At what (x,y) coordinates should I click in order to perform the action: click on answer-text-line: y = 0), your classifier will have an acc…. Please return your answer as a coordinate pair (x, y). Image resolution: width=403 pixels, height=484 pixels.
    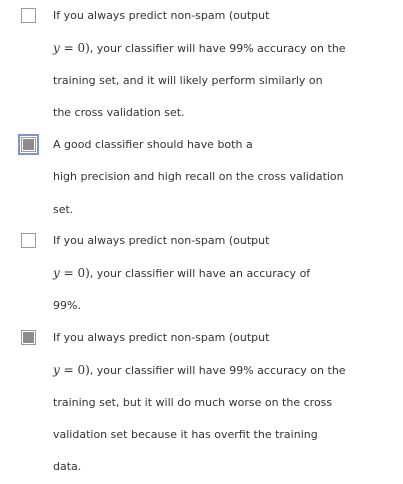
    Looking at the image, I should click on (181, 273).